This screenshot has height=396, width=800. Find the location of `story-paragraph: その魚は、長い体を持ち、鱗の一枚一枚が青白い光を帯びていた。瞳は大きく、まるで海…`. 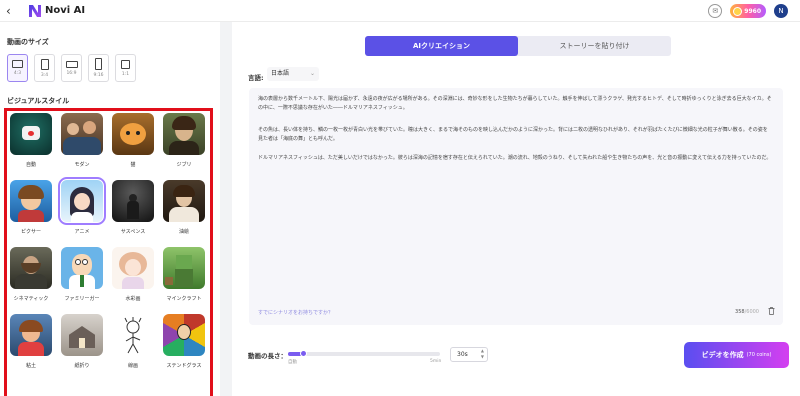

story-paragraph: その魚は、長い体を持ち、鱗の一枚一枚が青白い光を帯びていた。瞳は大きく、まるで海… is located at coordinates (513, 134).